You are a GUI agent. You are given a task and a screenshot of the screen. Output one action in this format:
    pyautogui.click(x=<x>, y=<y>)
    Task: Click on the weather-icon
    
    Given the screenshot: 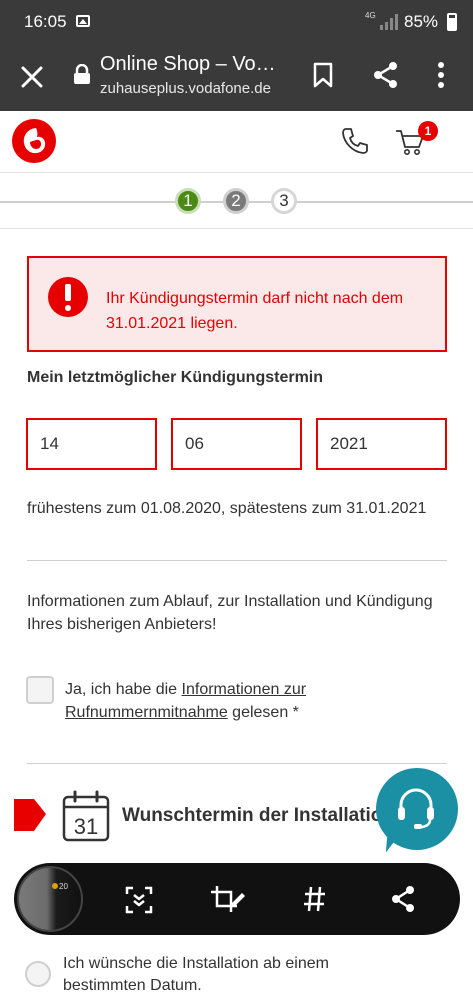 What is the action you would take?
    pyautogui.click(x=55, y=886)
    